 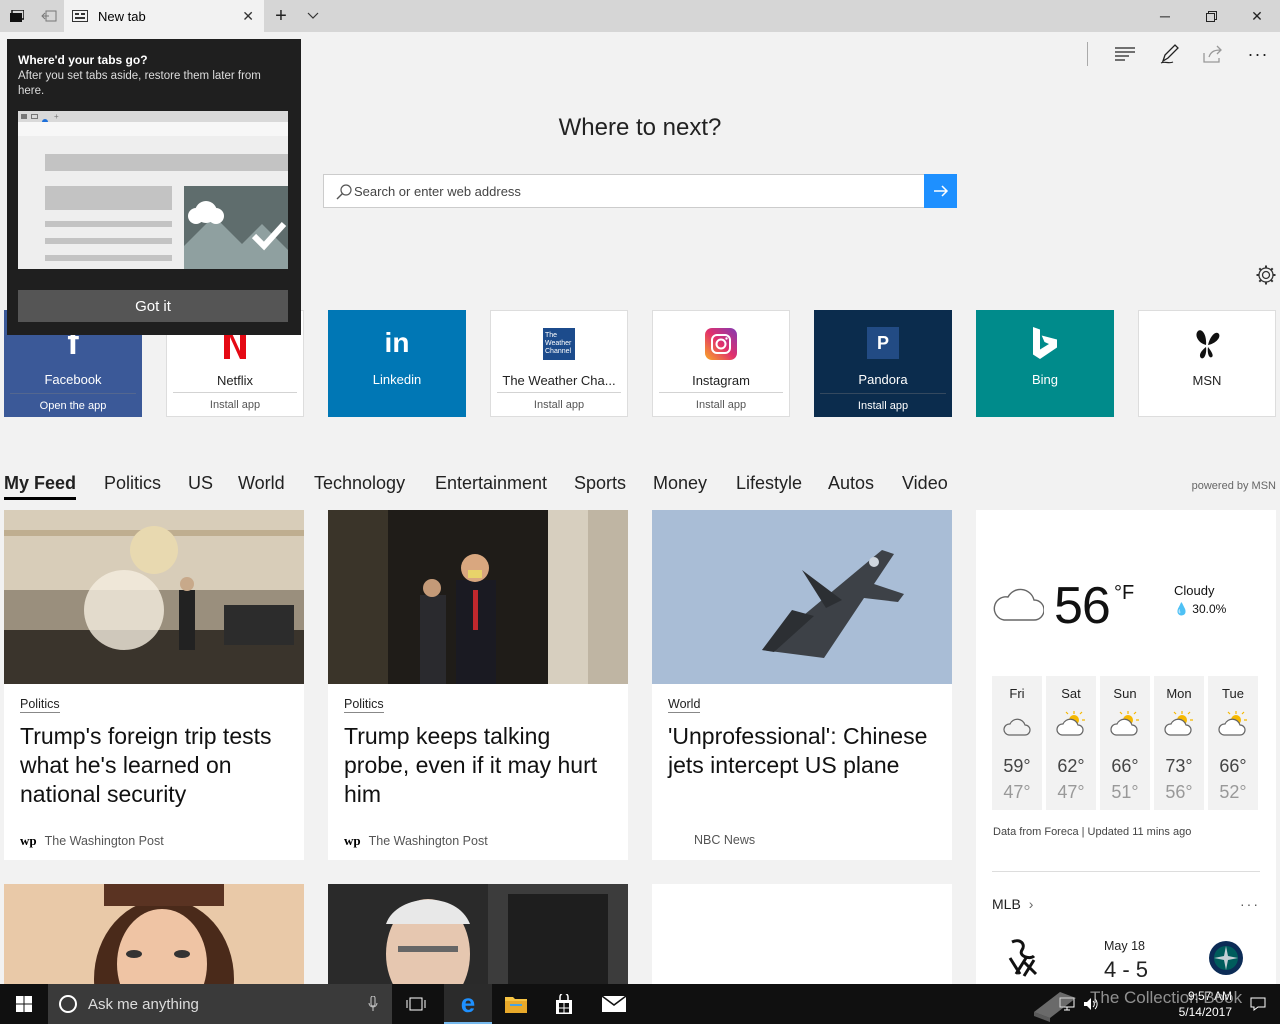 I want to click on mail-icon, so click(x=614, y=1004).